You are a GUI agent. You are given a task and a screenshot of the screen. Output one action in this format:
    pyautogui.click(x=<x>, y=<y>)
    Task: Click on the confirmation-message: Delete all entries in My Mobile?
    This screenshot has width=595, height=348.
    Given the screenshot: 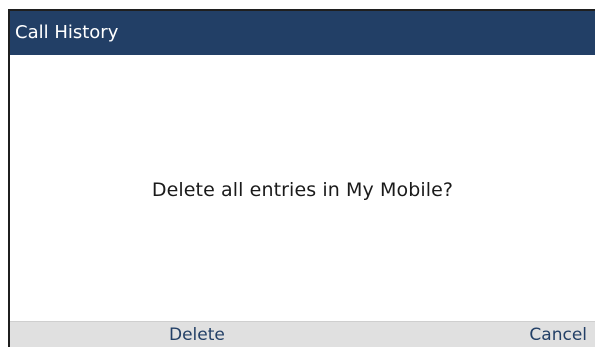 What is the action you would take?
    pyautogui.click(x=302, y=190)
    